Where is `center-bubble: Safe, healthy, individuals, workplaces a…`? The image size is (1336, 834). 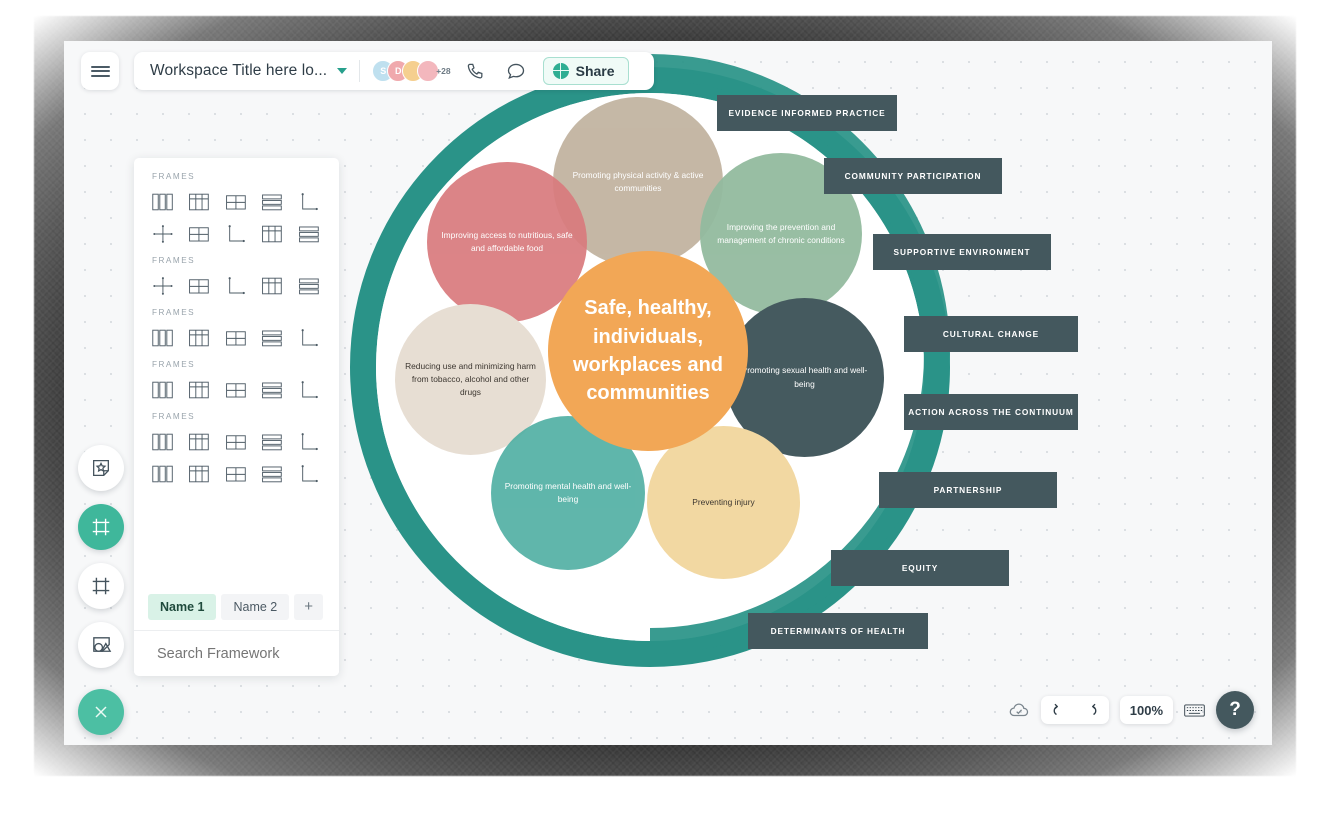 center-bubble: Safe, healthy, individuals, workplaces a… is located at coordinates (648, 351).